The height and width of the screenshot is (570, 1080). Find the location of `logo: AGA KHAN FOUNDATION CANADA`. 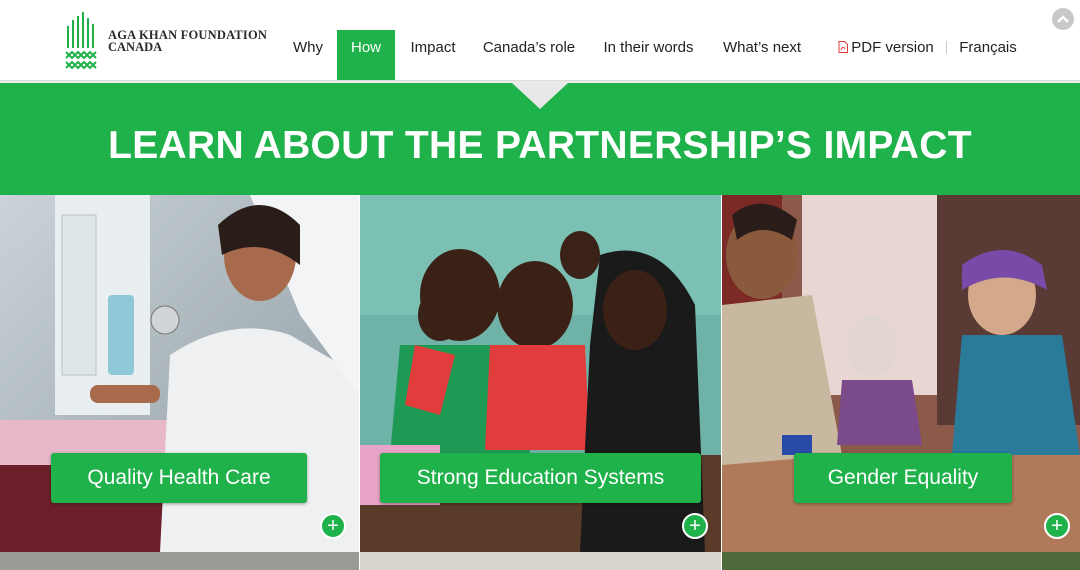

logo: AGA KHAN FOUNDATION CANADA is located at coordinates (165, 41).